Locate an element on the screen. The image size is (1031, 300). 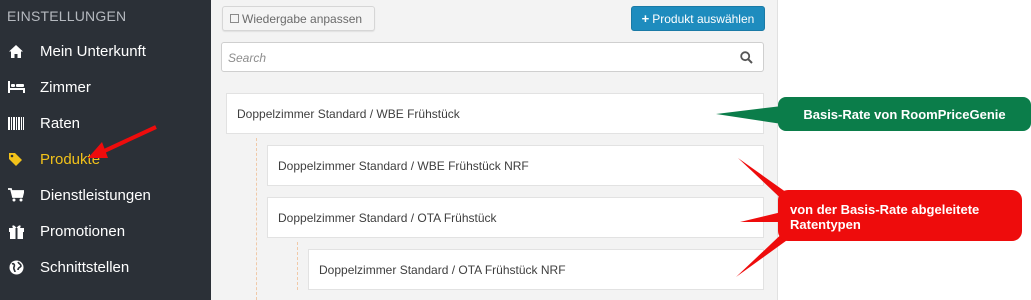
green-pointer-icon is located at coordinates (749, 115).